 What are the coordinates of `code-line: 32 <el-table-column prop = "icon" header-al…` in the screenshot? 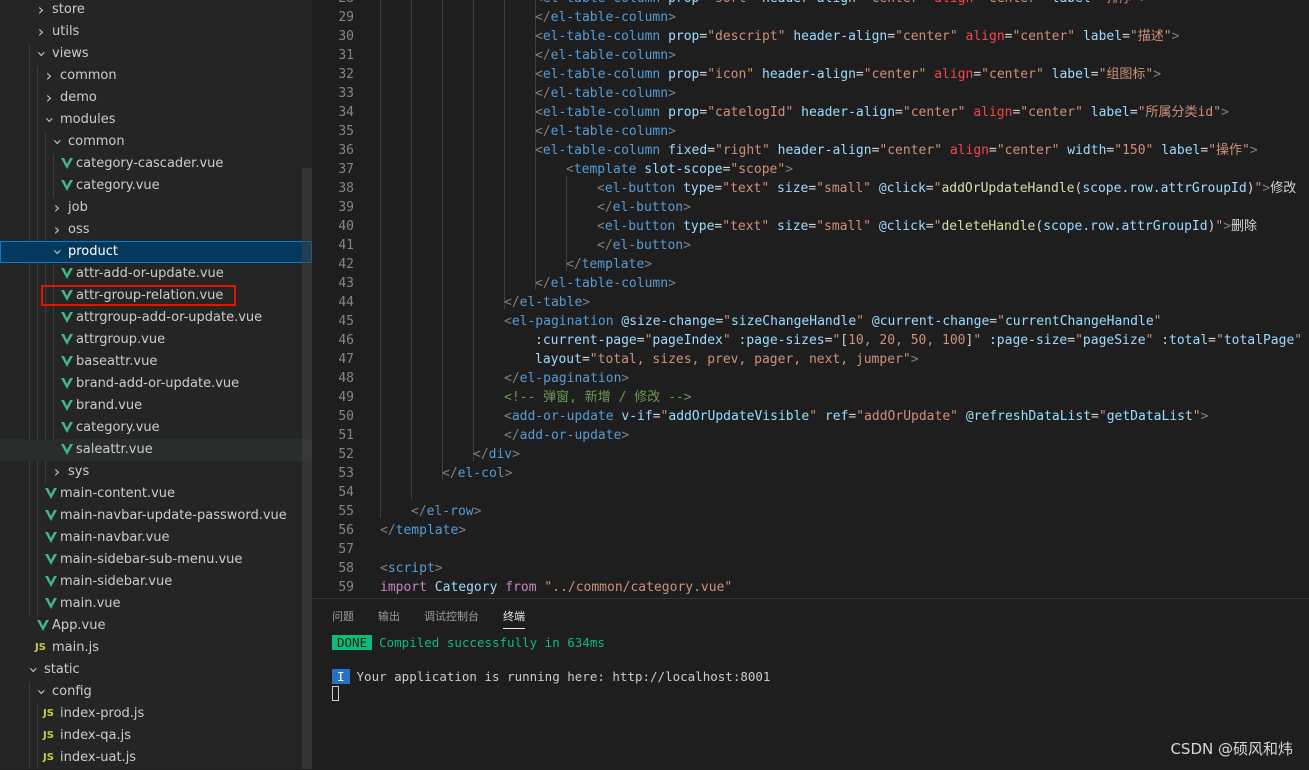 It's located at (810, 74).